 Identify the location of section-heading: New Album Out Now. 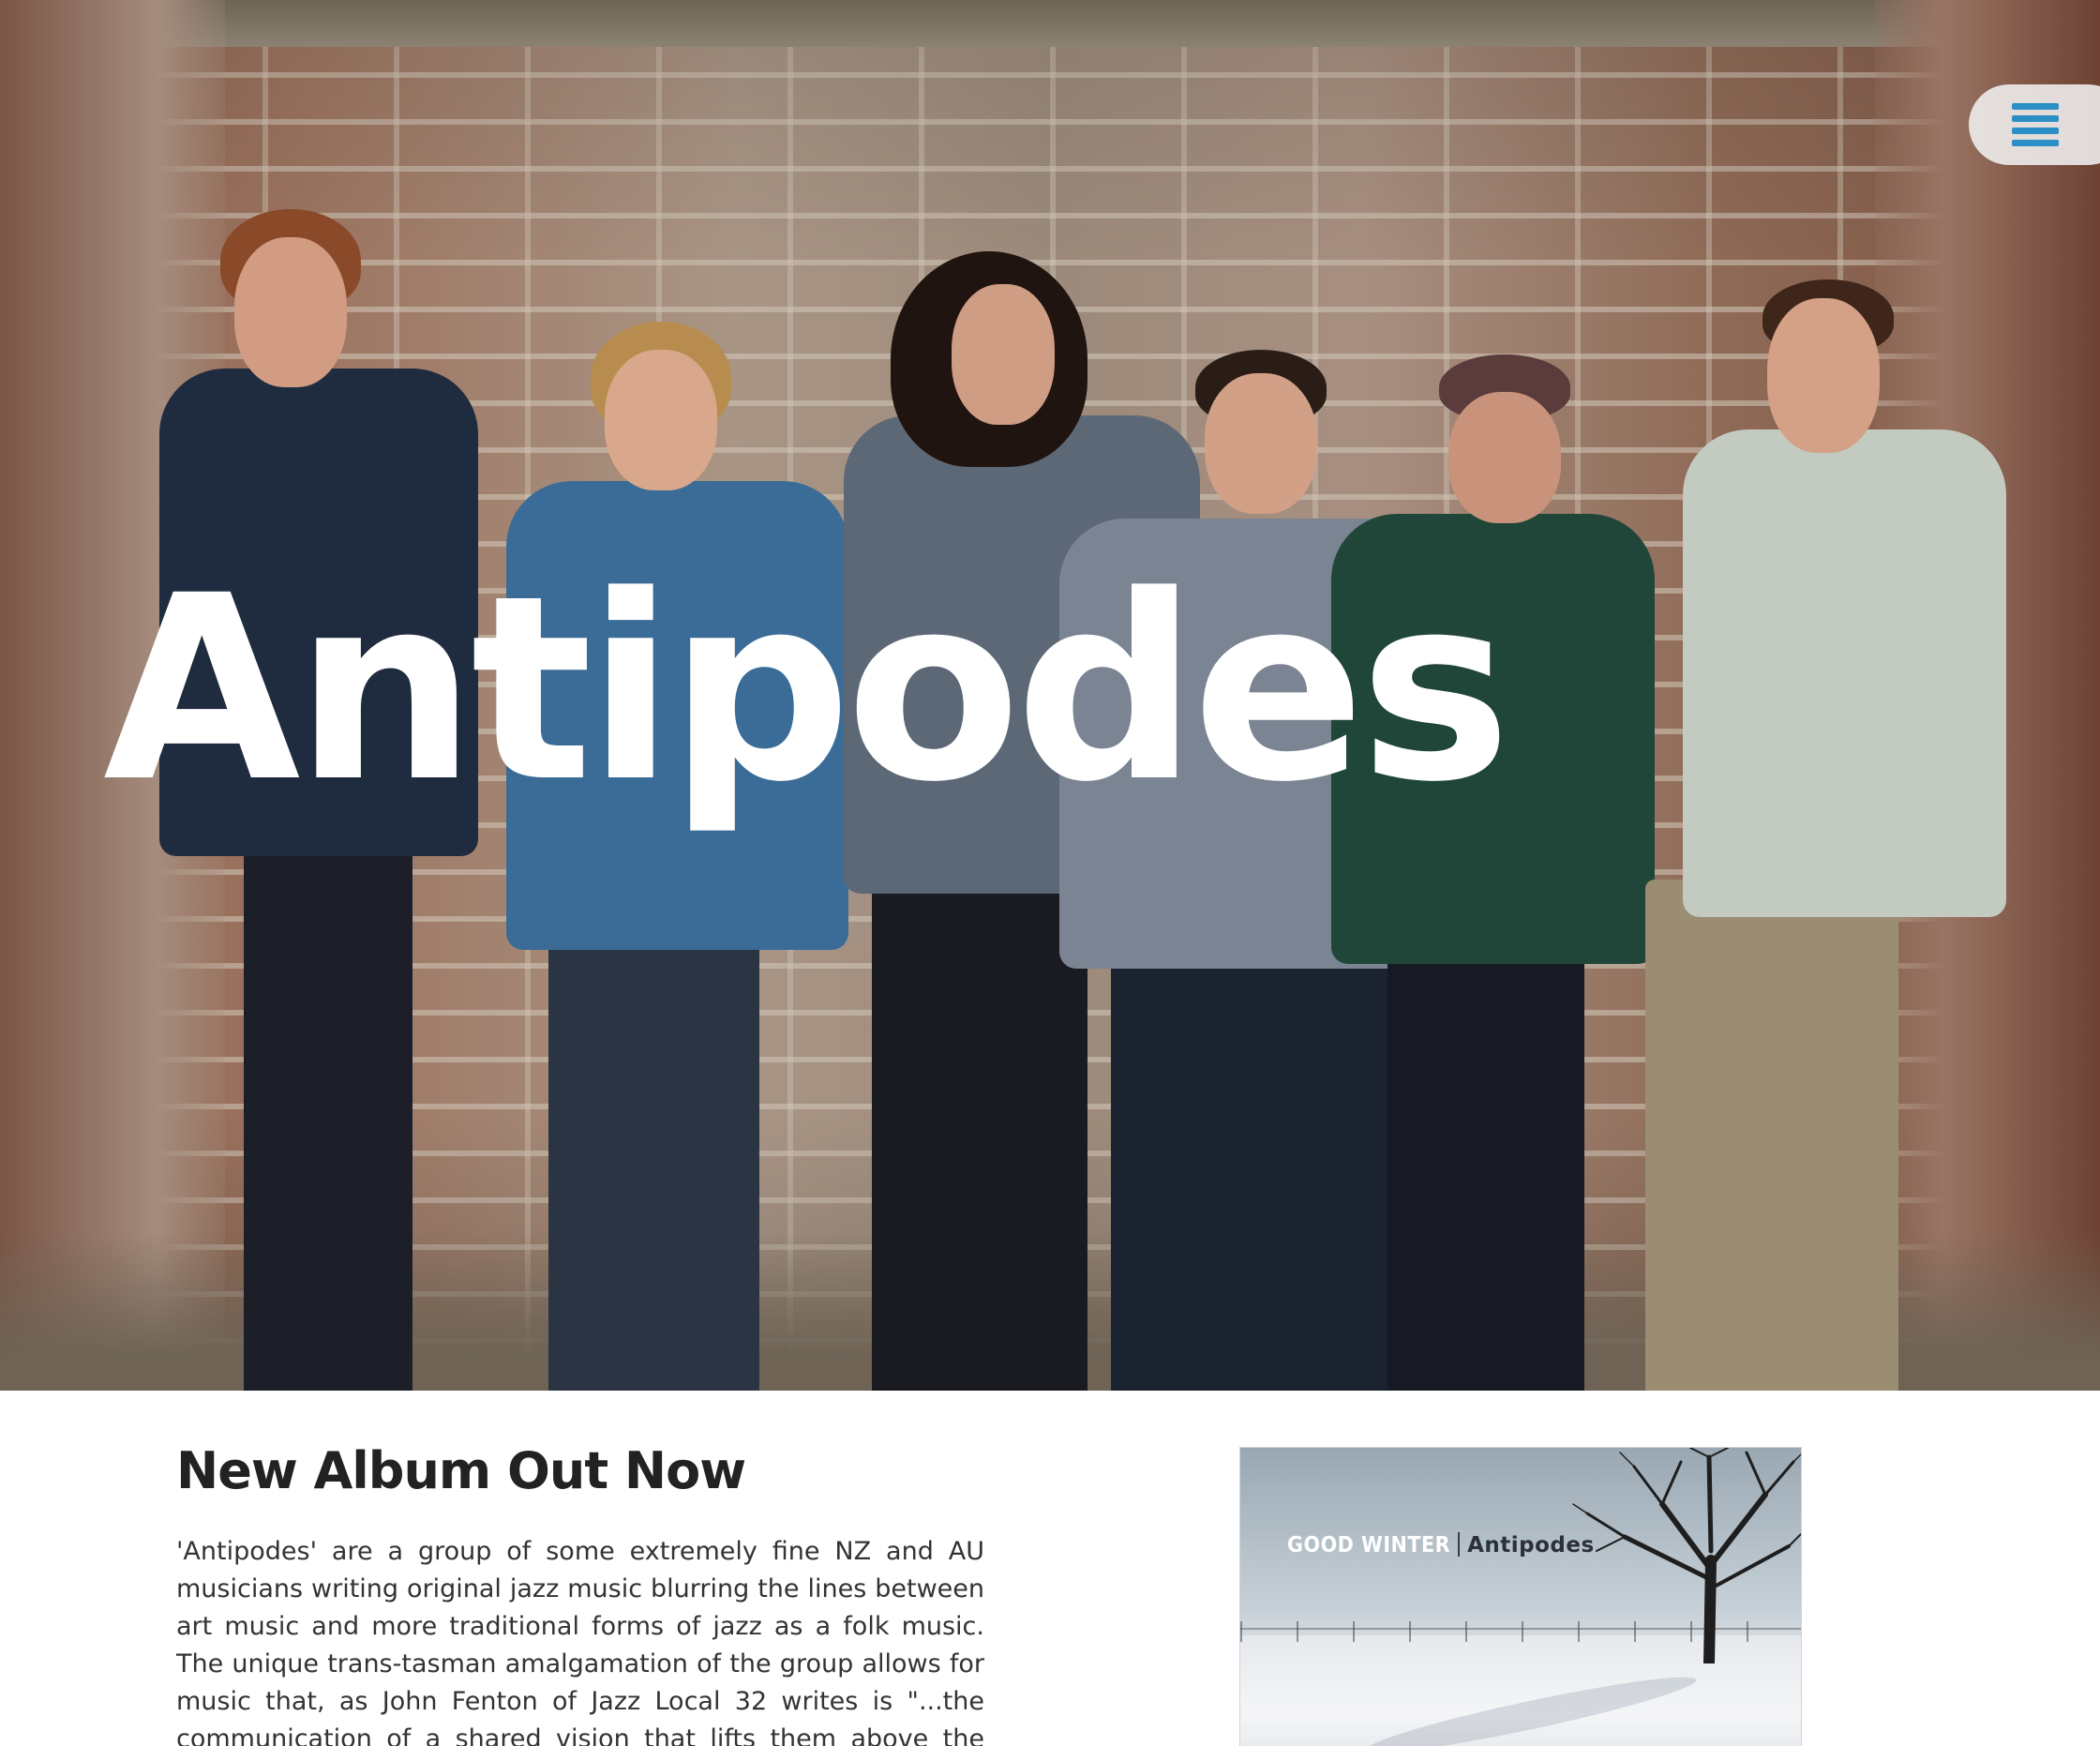
(461, 1470).